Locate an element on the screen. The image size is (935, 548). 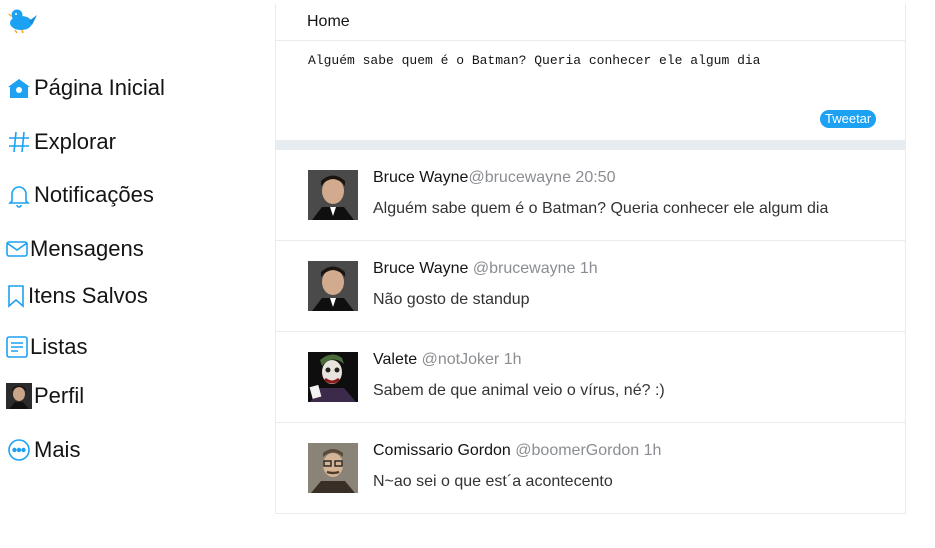
sidebar-item-label: Notificações is located at coordinates (94, 194).